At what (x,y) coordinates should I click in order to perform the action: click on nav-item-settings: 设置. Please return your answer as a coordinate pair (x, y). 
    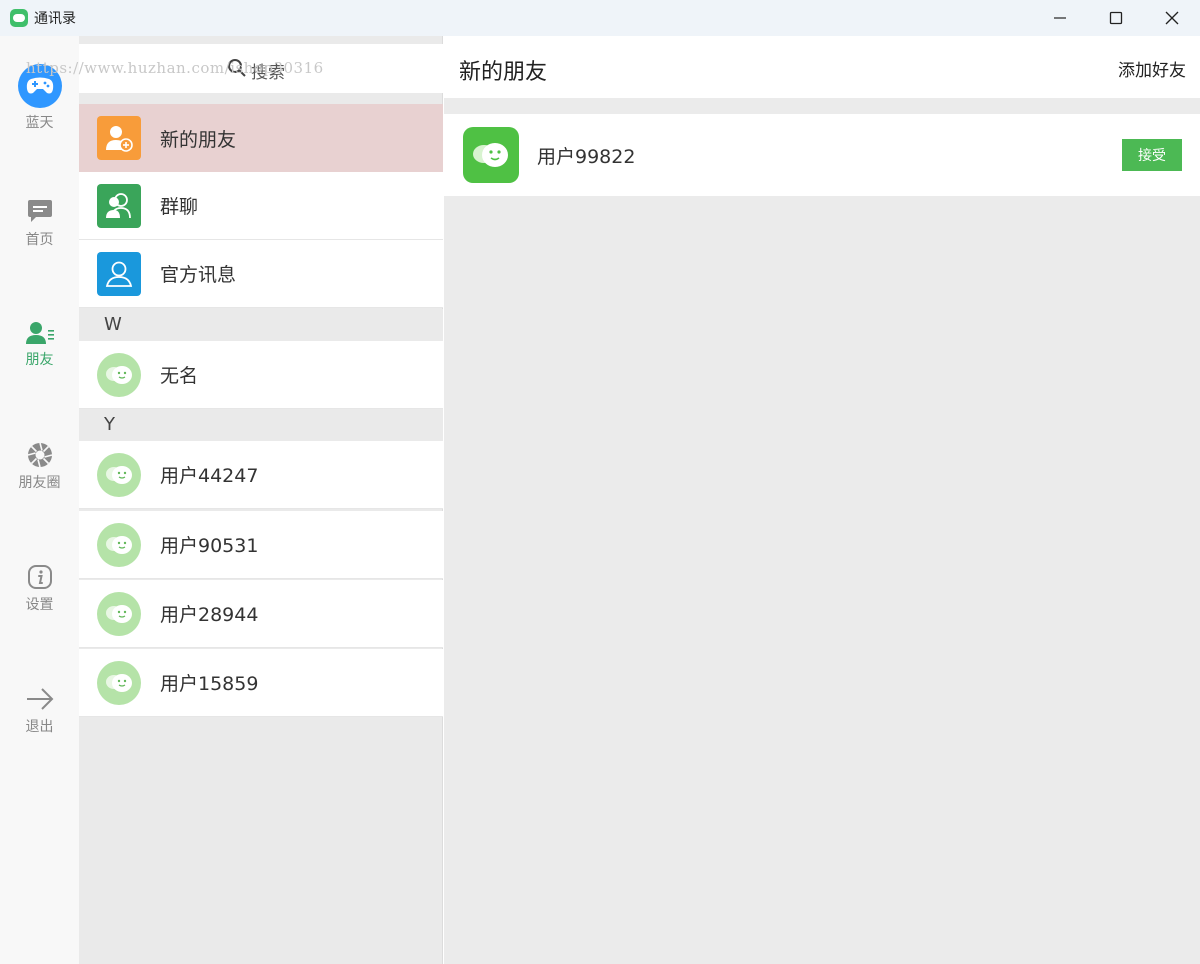
    Looking at the image, I should click on (39, 589).